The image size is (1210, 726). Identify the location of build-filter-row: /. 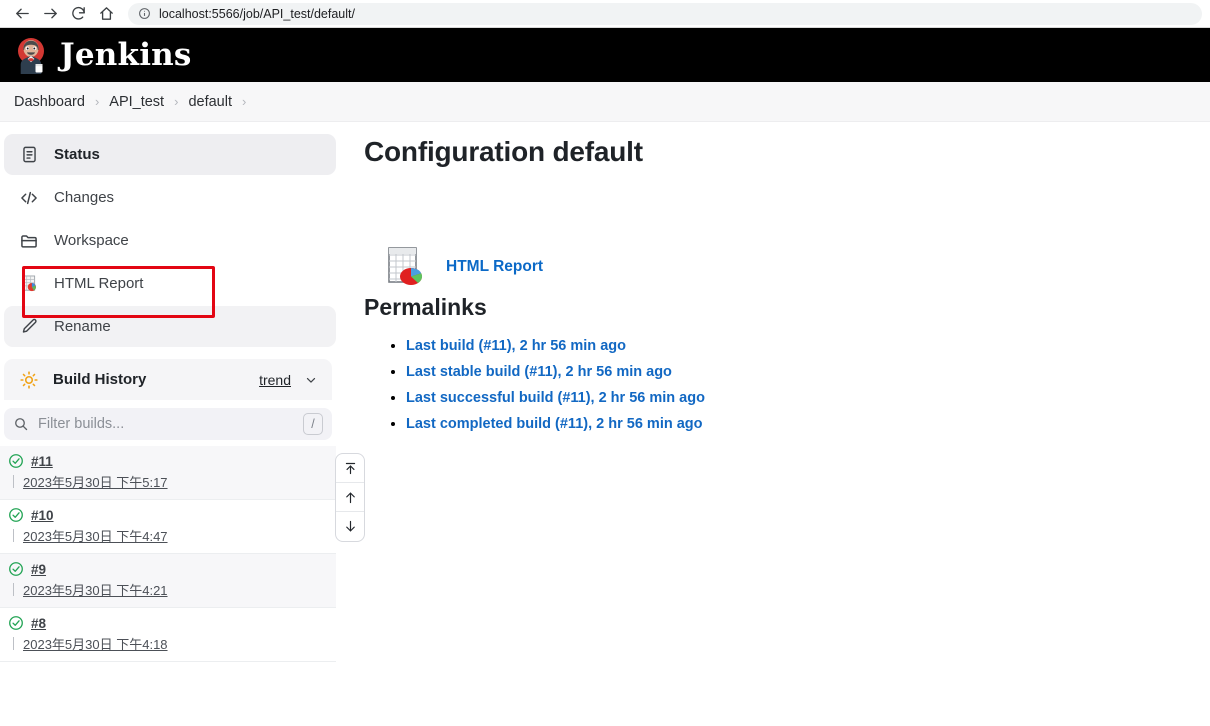
(168, 423).